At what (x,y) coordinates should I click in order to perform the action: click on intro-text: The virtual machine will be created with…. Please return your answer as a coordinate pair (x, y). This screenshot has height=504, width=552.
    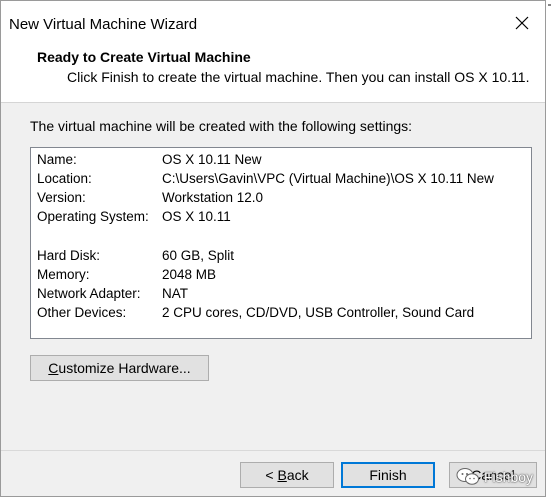
    Looking at the image, I should click on (221, 126).